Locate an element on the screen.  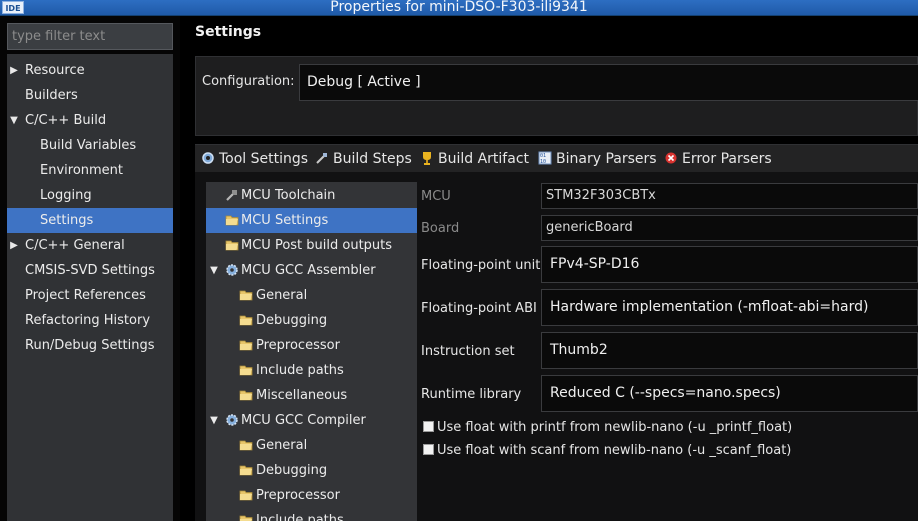
sidebar-item-cmsis-svd-settings: CMSIS-SVD Settings is located at coordinates (90, 270).